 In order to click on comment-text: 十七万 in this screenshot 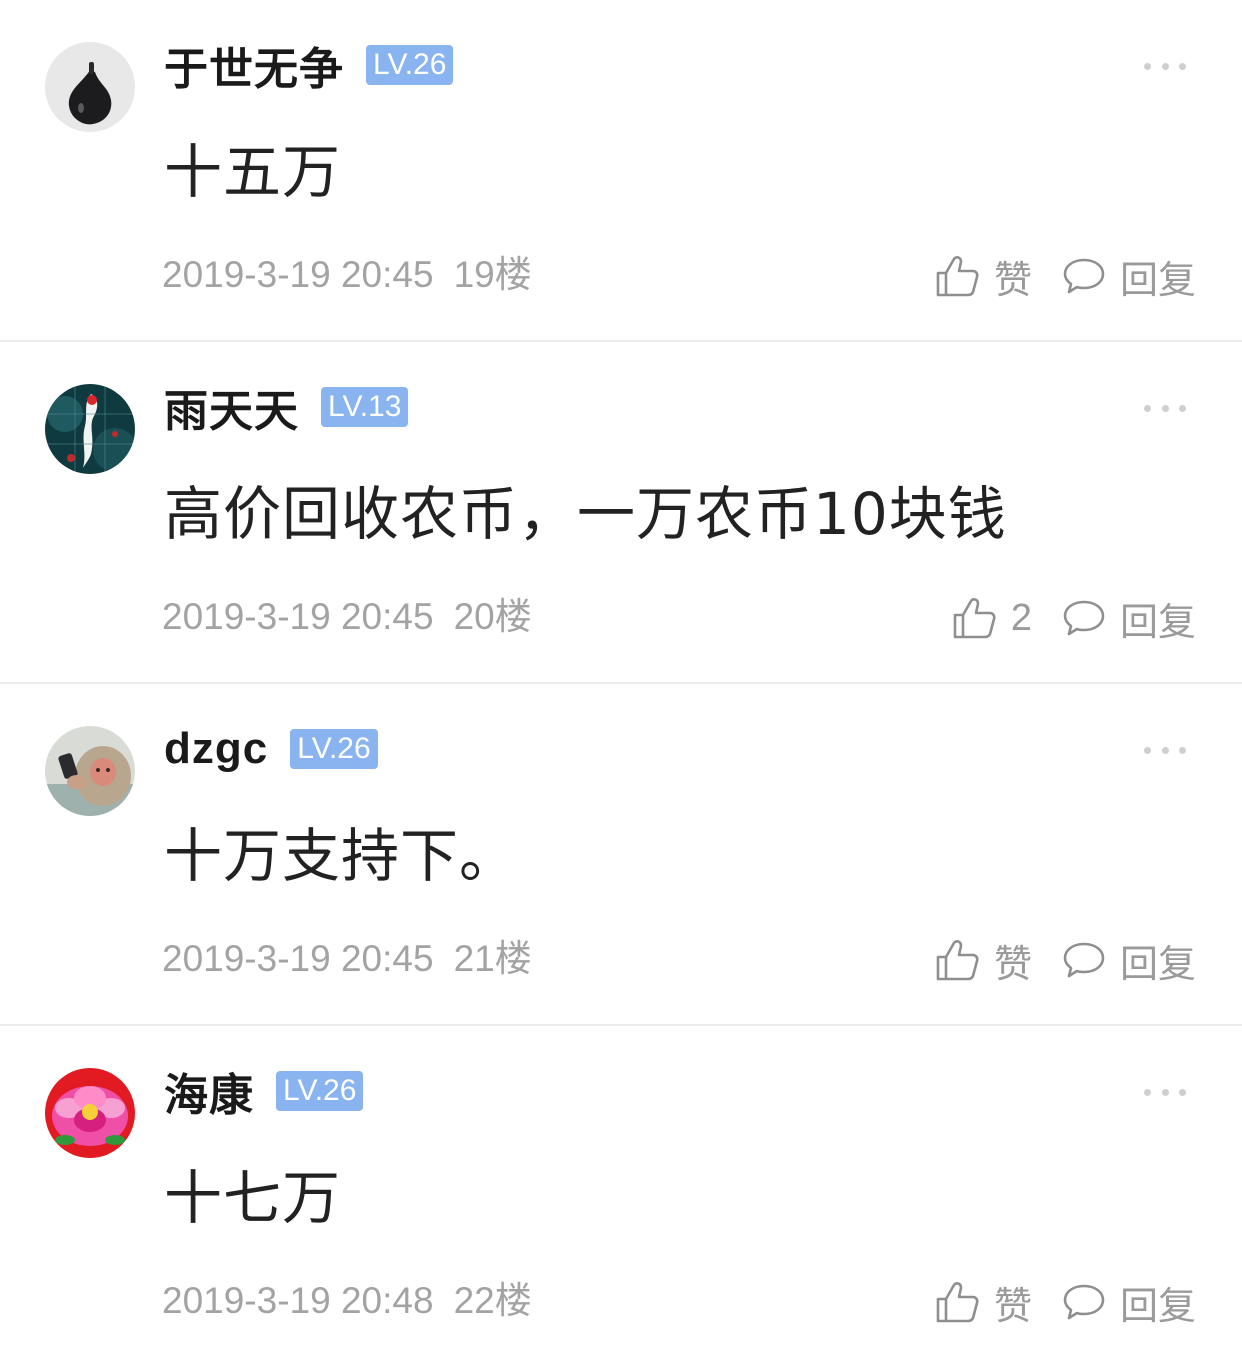, I will do `click(253, 1198)`.